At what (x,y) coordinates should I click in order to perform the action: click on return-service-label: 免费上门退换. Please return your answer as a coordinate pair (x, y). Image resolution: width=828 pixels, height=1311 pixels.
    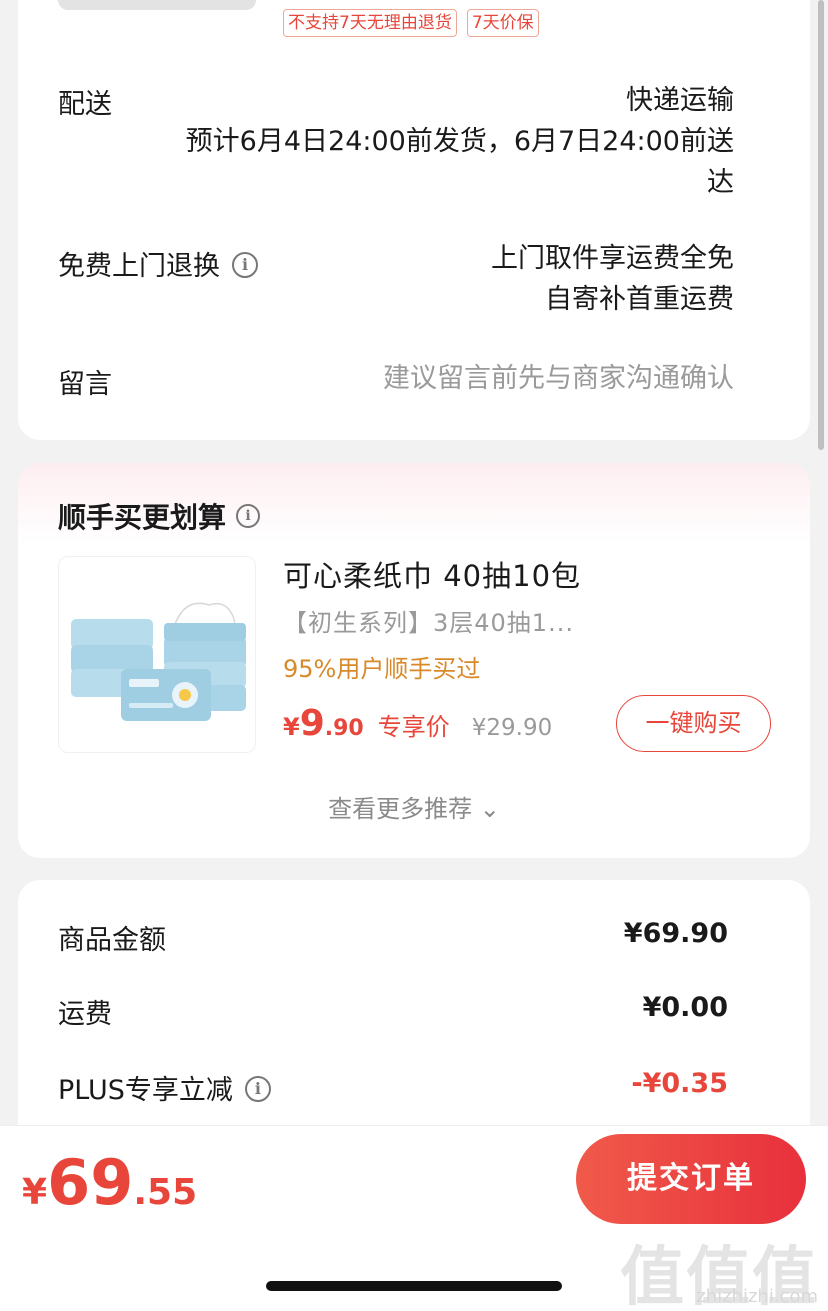
    Looking at the image, I should click on (139, 266).